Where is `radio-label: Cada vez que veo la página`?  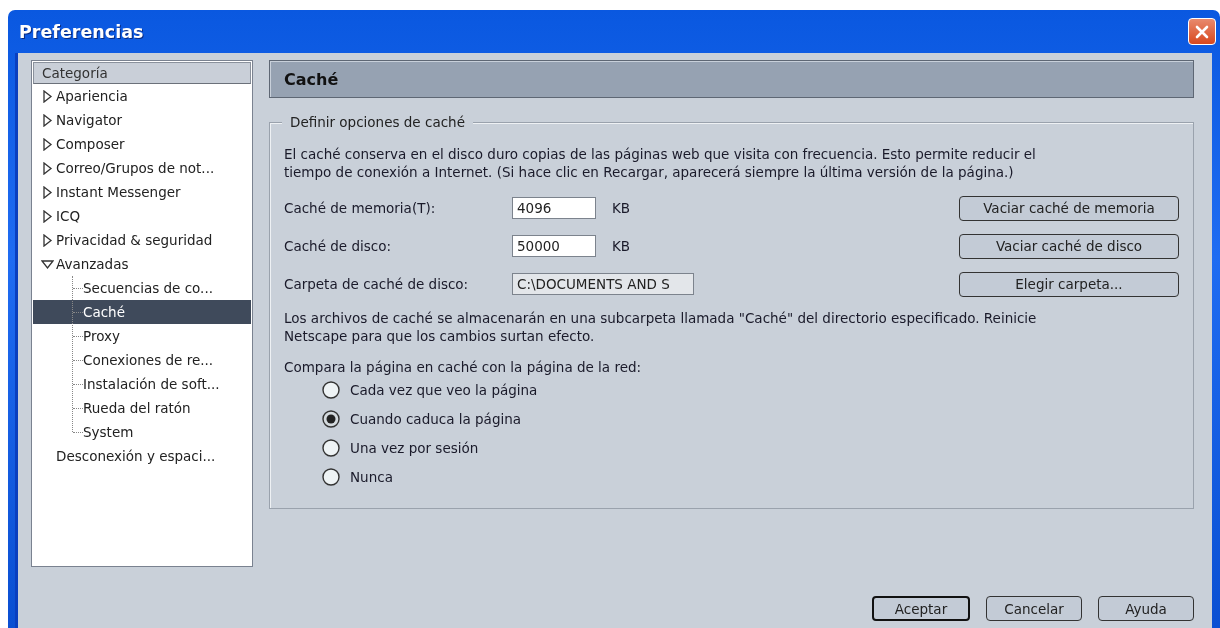
radio-label: Cada vez que veo la página is located at coordinates (444, 389).